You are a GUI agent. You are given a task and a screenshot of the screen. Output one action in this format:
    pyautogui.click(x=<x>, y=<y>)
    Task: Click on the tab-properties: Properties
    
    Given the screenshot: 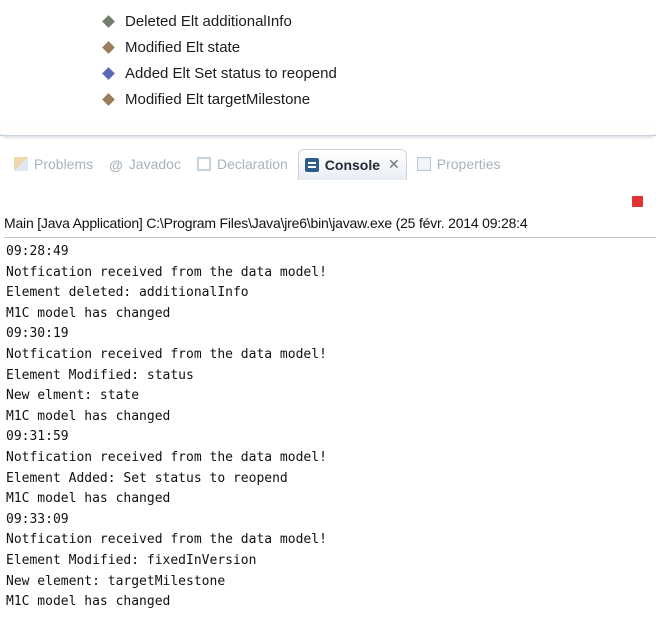 What is the action you would take?
    pyautogui.click(x=459, y=164)
    